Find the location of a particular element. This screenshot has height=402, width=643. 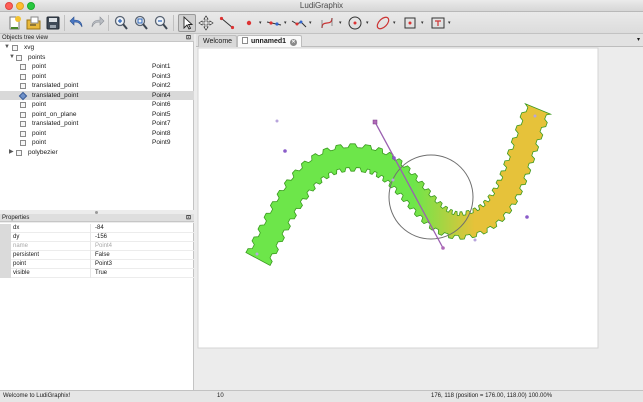

status-message: Welcome to LudiGraphix! is located at coordinates (37, 396).